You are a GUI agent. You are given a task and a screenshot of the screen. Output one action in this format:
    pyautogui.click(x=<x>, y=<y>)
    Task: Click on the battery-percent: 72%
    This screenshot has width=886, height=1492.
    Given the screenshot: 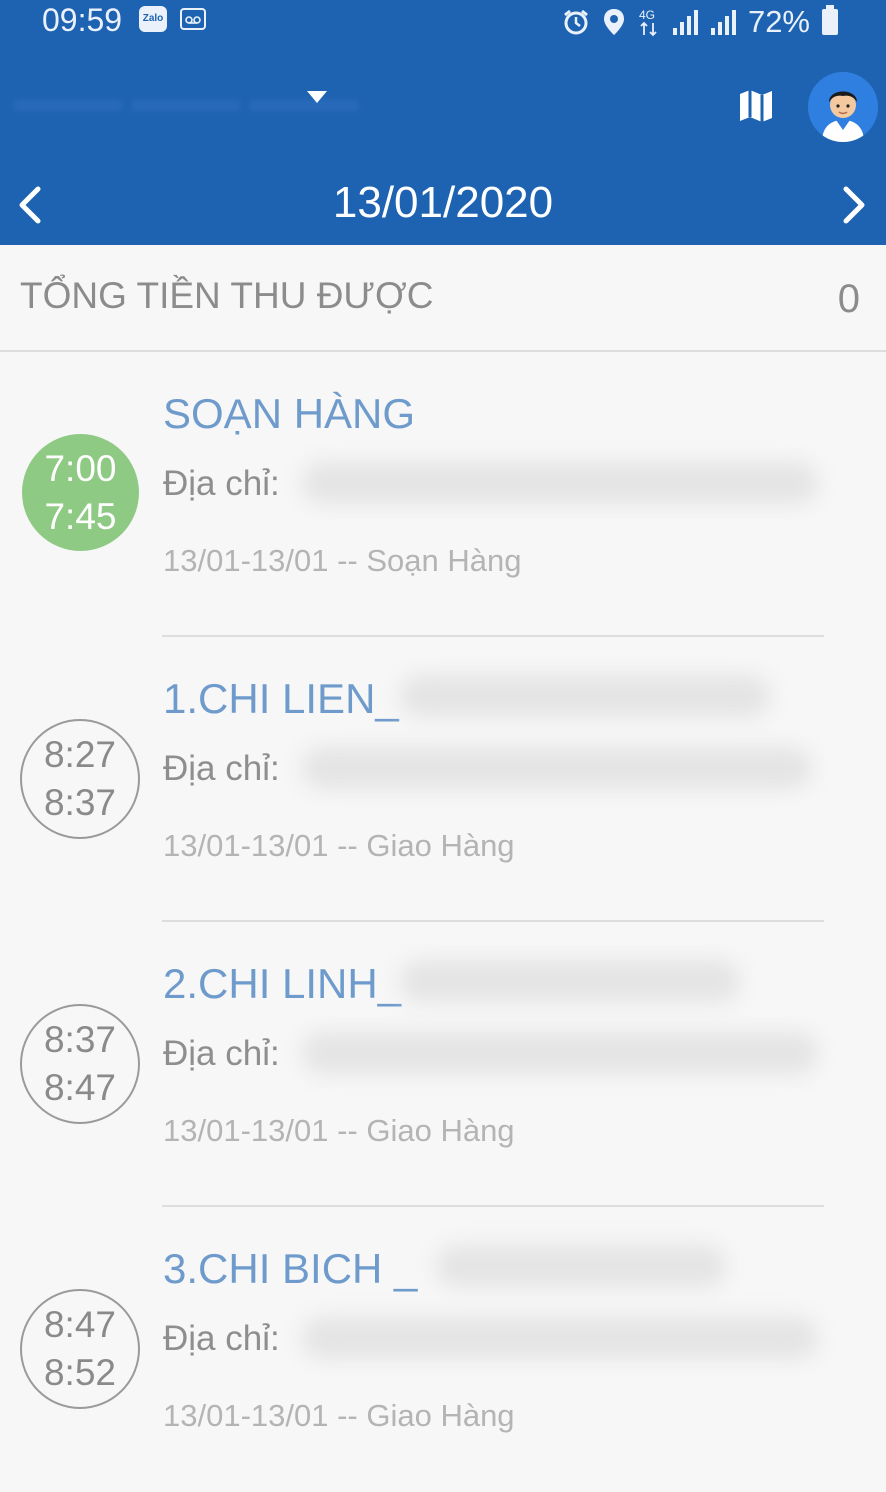 What is the action you would take?
    pyautogui.click(x=778, y=21)
    